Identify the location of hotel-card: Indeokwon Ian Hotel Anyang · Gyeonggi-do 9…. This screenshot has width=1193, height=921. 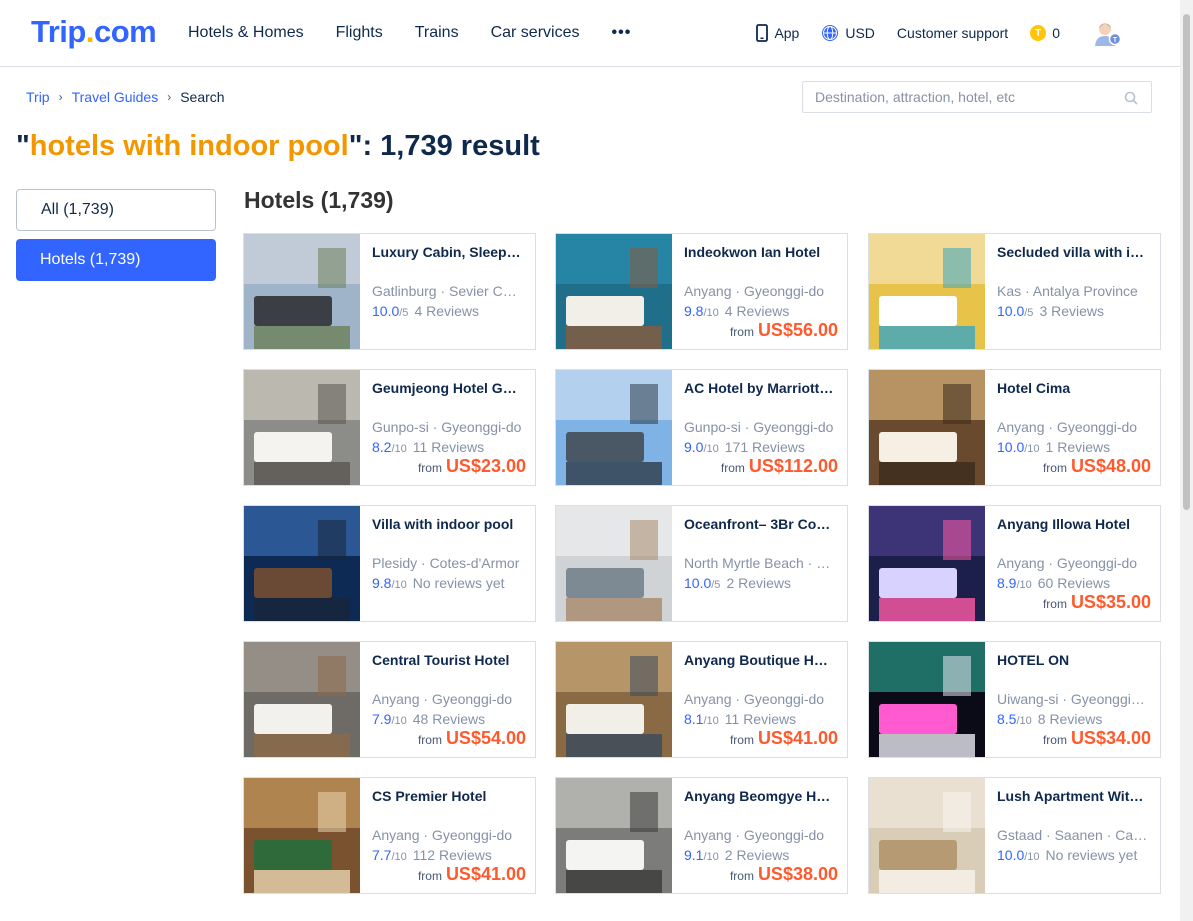
(701, 291).